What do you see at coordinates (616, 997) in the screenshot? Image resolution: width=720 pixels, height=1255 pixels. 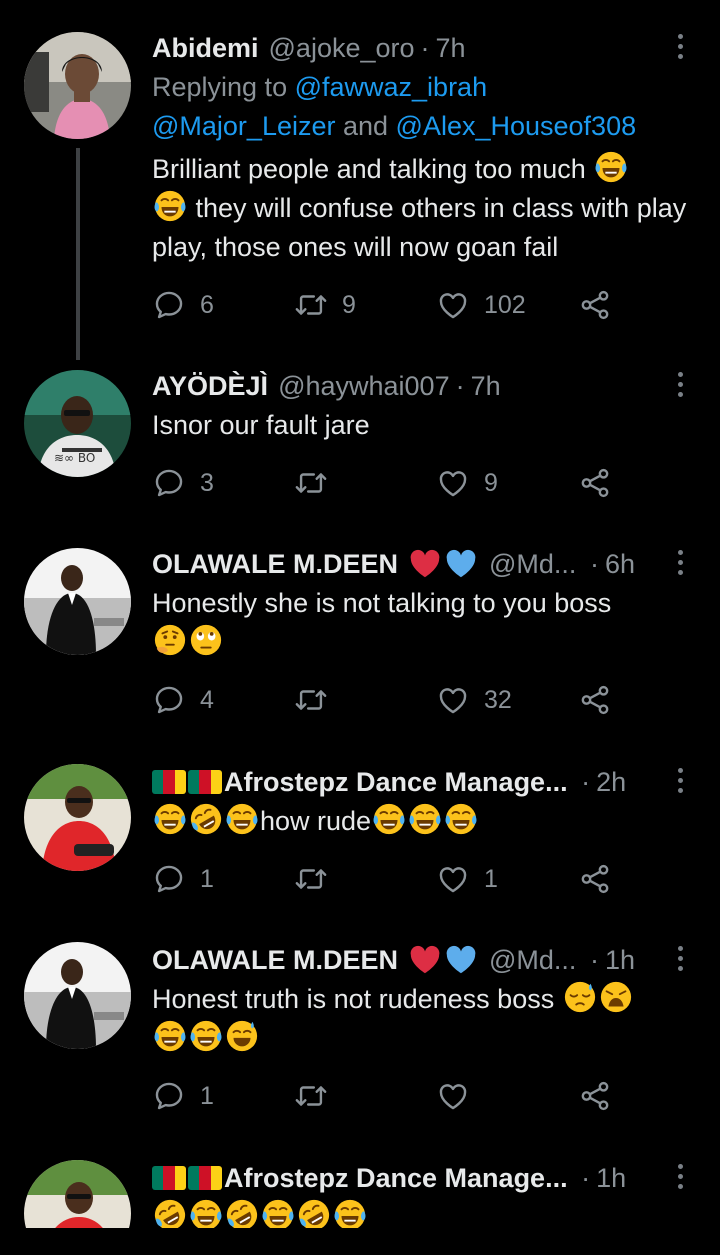 I see `weary-emoji` at bounding box center [616, 997].